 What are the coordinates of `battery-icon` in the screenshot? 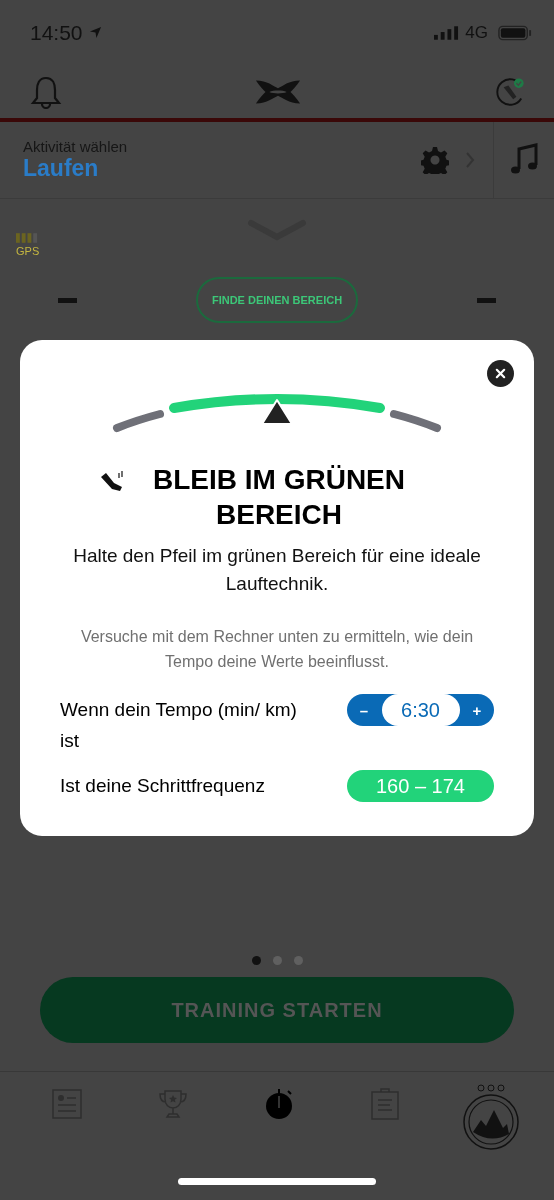 It's located at (515, 32).